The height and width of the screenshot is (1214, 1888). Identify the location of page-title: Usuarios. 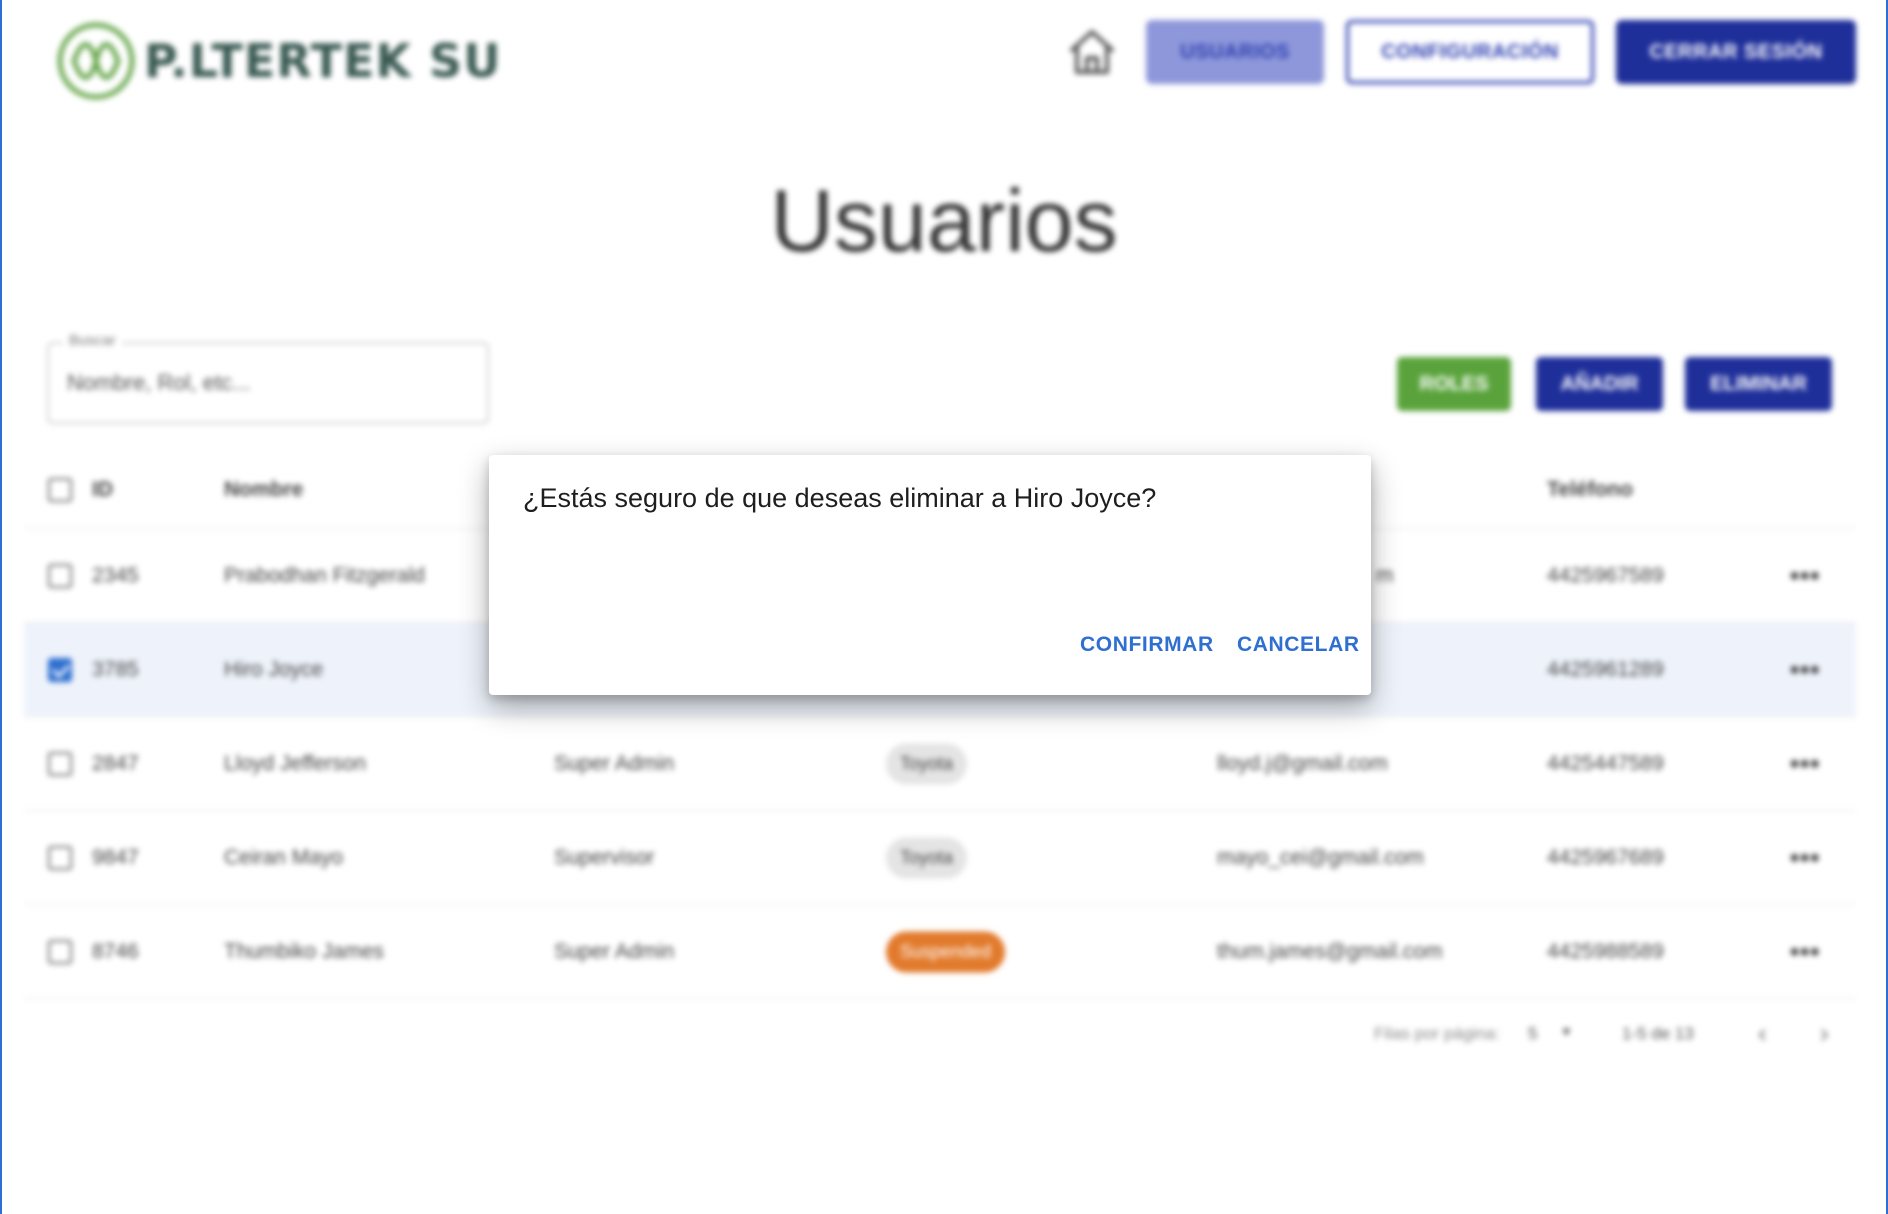
(944, 220).